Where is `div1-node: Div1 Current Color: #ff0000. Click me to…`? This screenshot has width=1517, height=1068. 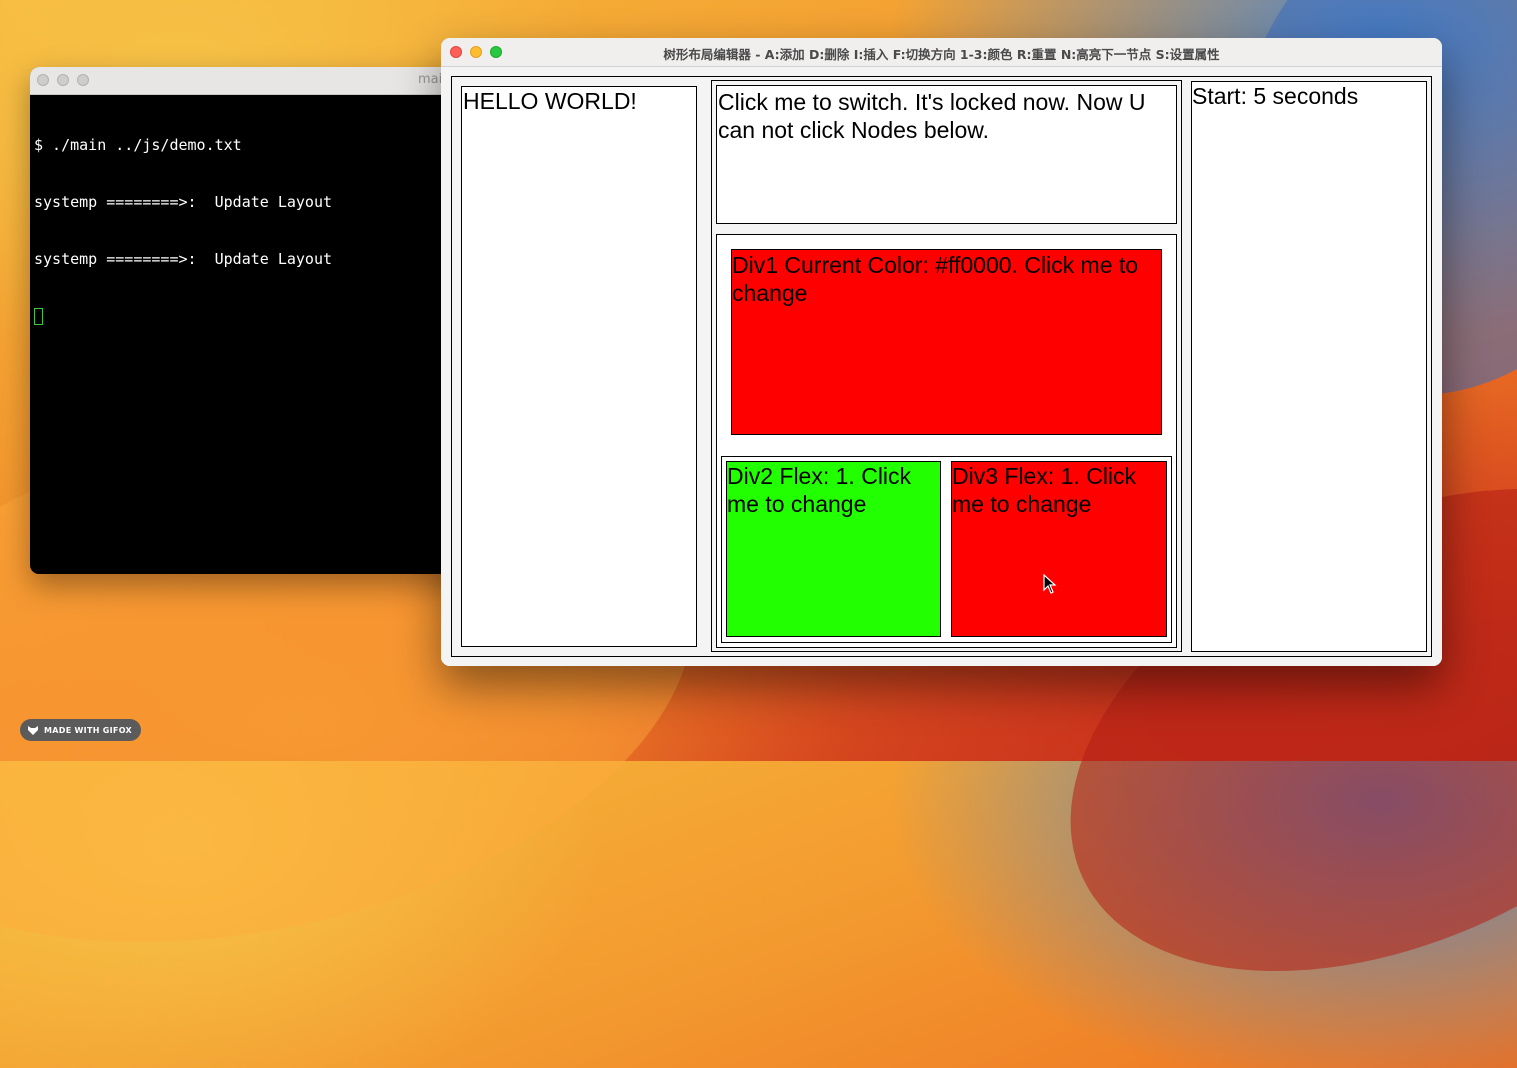 div1-node: Div1 Current Color: #ff0000. Click me to… is located at coordinates (946, 342).